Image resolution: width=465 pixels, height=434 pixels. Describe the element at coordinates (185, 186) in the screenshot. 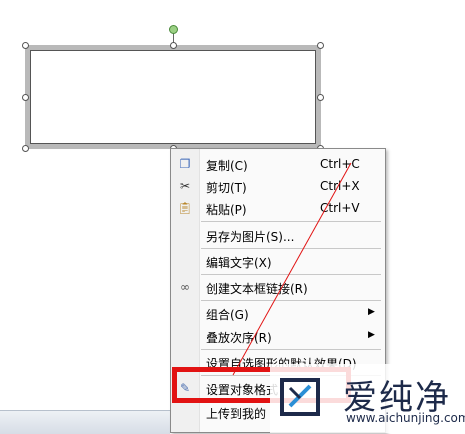

I see `scissors-icon: ✂` at that location.